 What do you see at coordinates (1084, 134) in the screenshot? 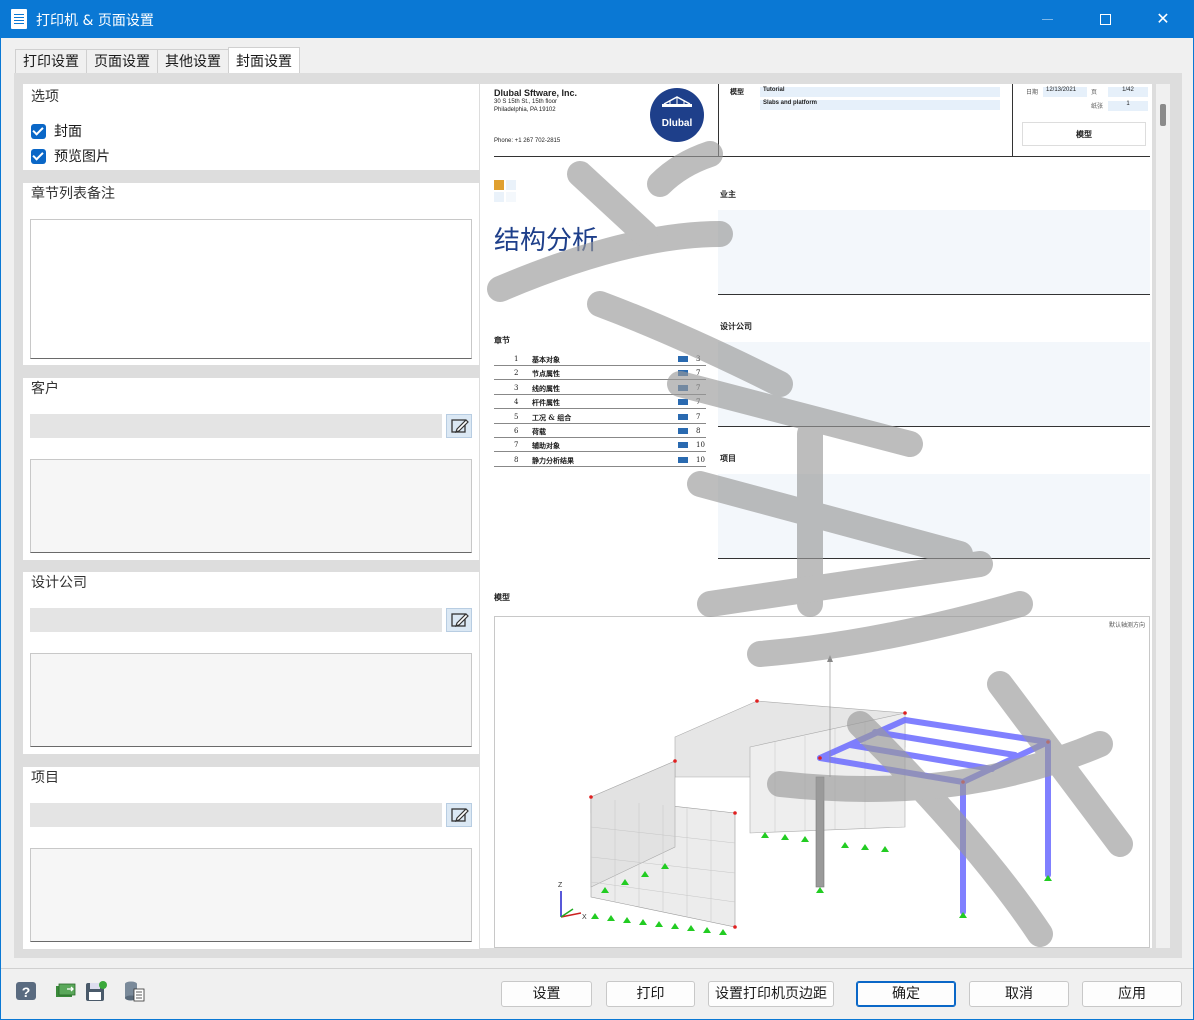
I see `preview-model-box: 模型` at bounding box center [1084, 134].